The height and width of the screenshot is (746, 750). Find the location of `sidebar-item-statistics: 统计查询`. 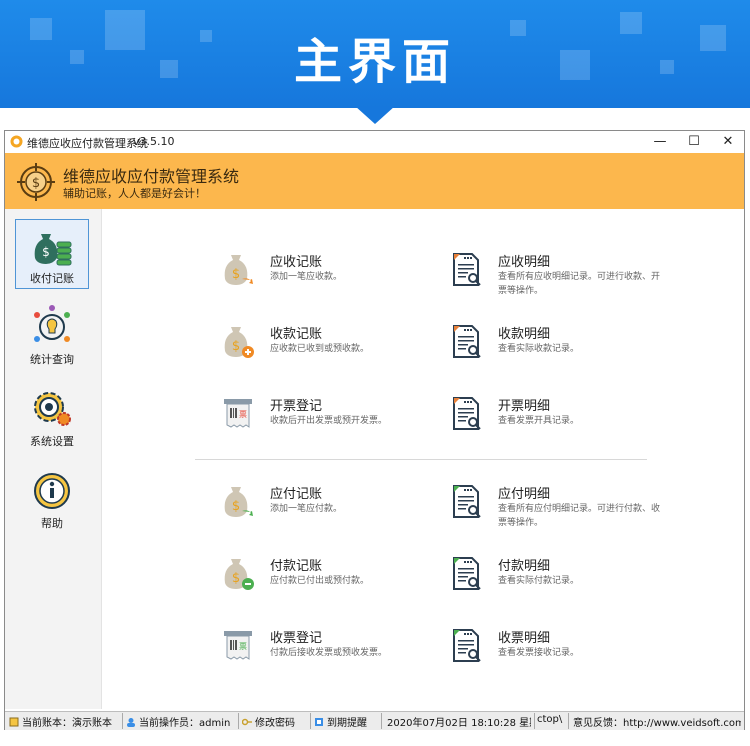

sidebar-item-statistics: 统计查询 is located at coordinates (52, 336).